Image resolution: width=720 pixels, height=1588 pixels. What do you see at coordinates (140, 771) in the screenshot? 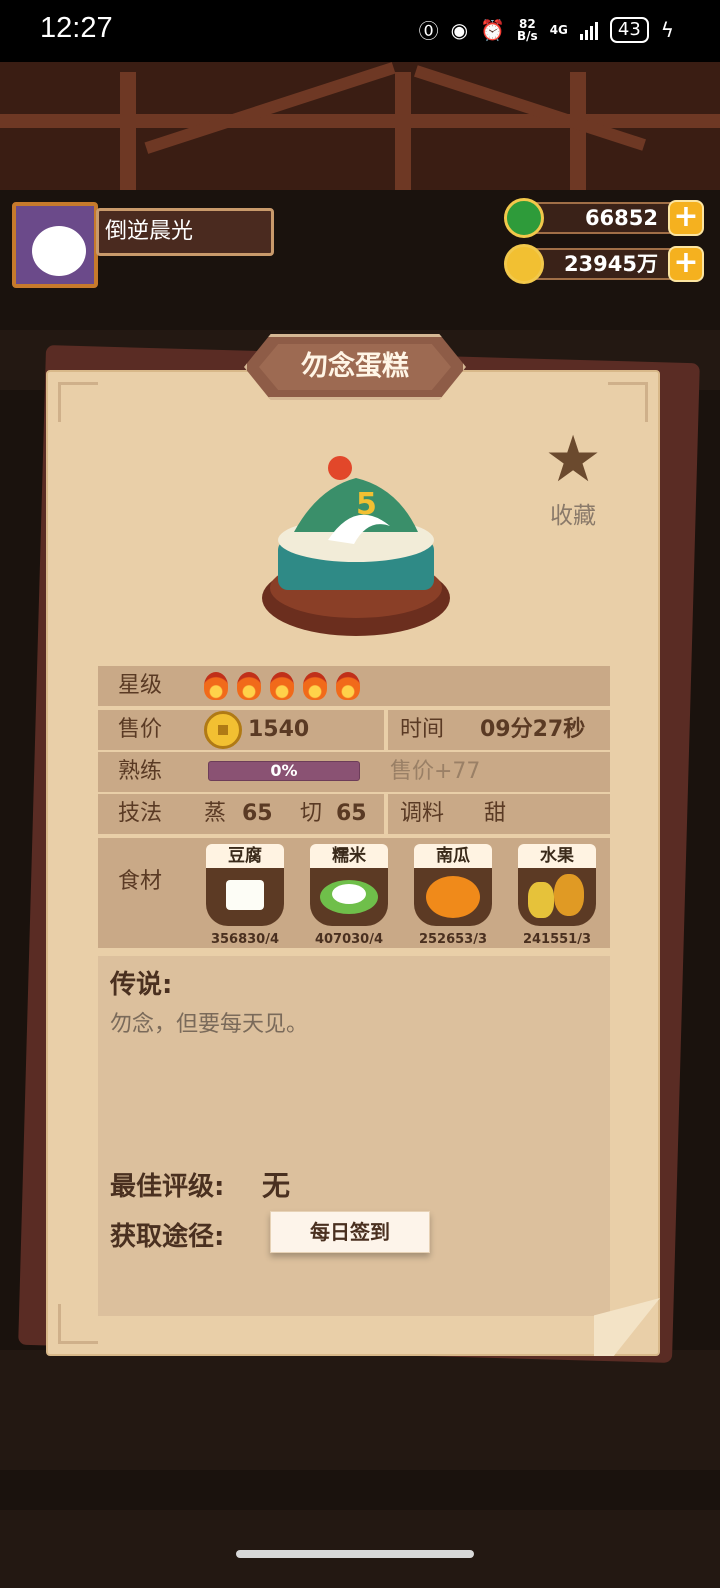
I see `proficiency-label: 熟练` at bounding box center [140, 771].